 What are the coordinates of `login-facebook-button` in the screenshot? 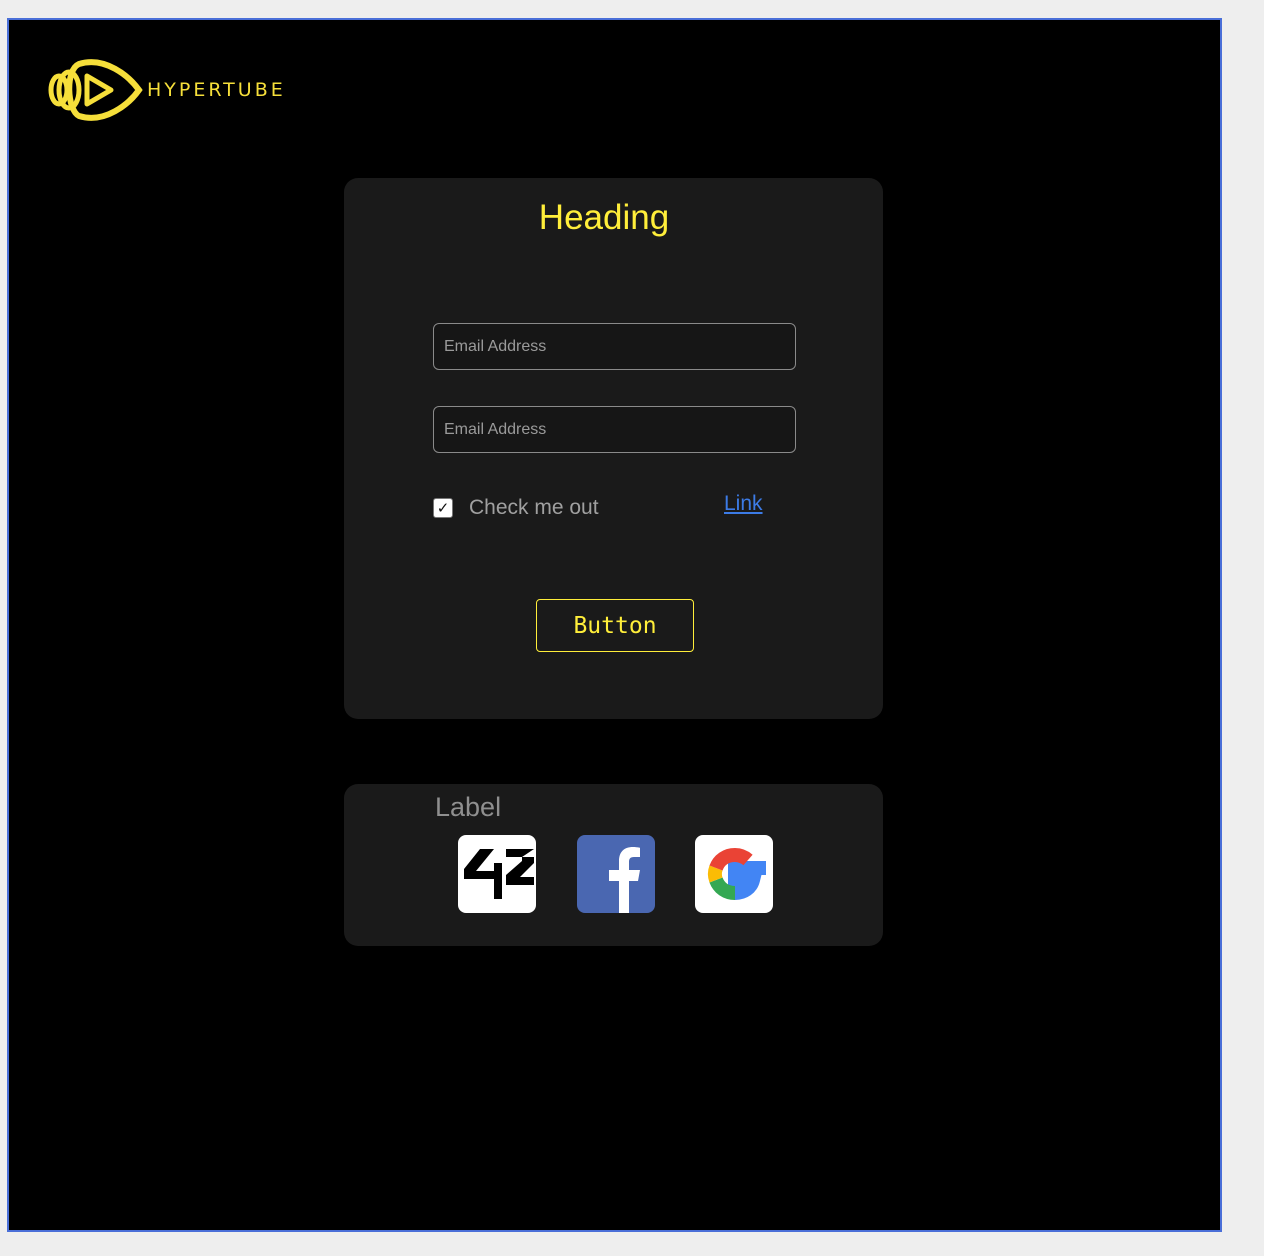 It's located at (616, 874).